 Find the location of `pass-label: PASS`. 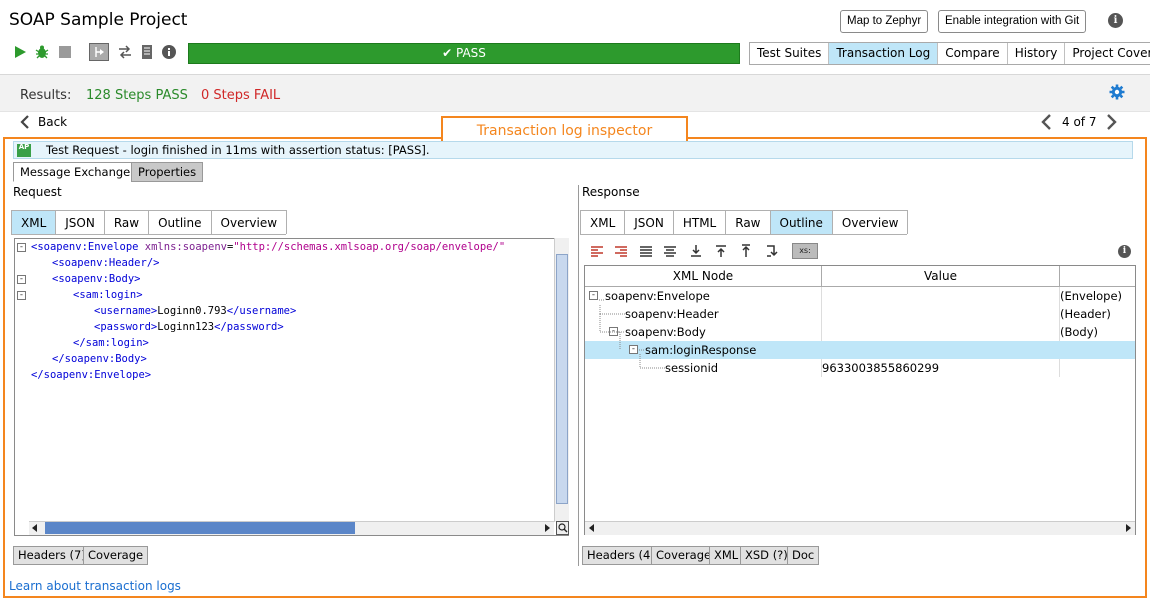

pass-label: PASS is located at coordinates (470, 53).